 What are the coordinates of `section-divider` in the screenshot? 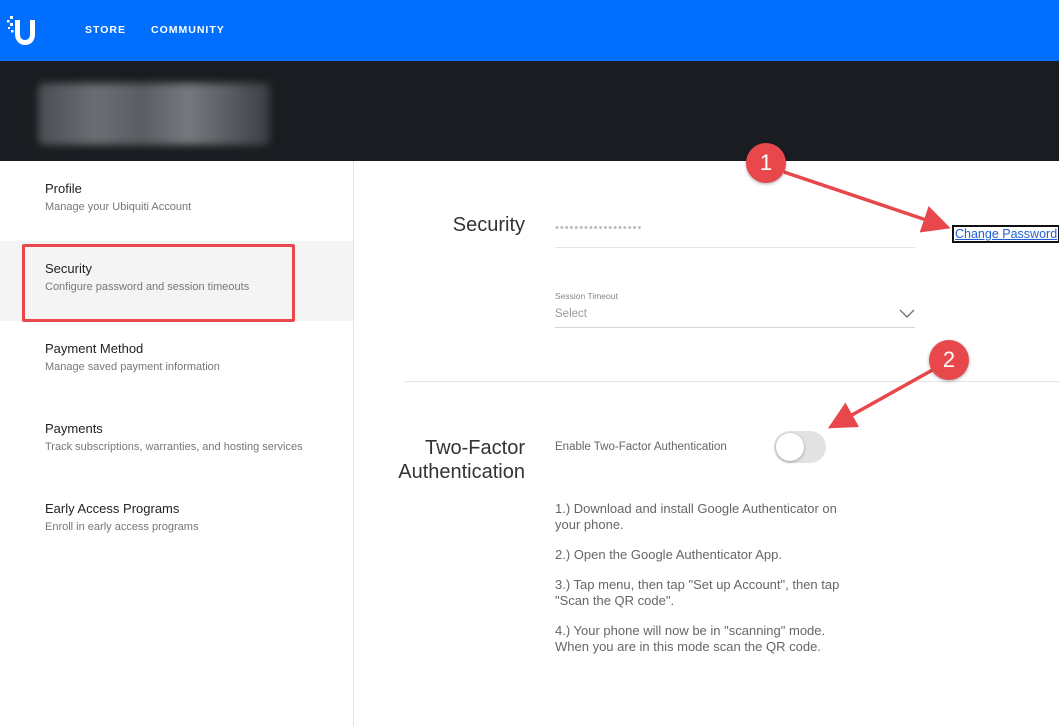 It's located at (732, 381).